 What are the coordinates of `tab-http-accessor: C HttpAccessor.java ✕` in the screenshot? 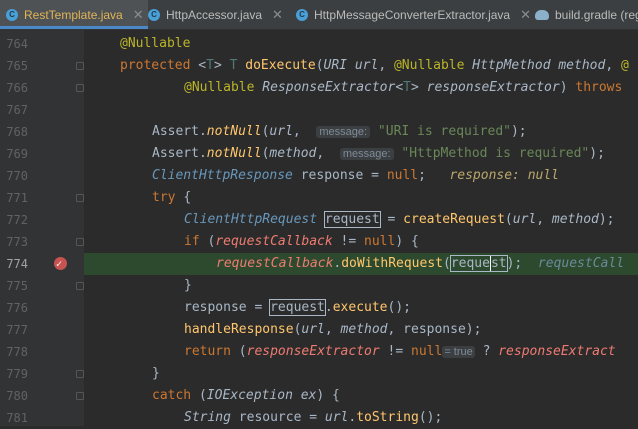 It's located at (215, 14).